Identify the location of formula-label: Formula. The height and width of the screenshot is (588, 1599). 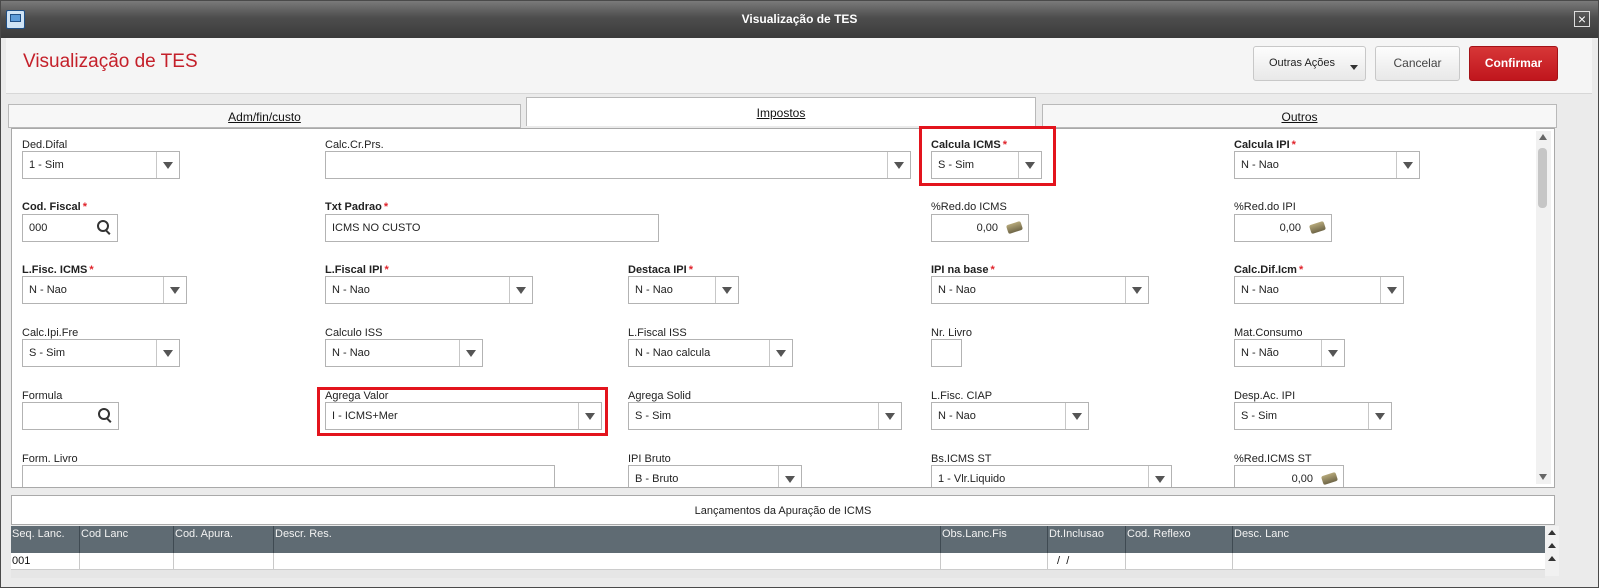
(42, 396).